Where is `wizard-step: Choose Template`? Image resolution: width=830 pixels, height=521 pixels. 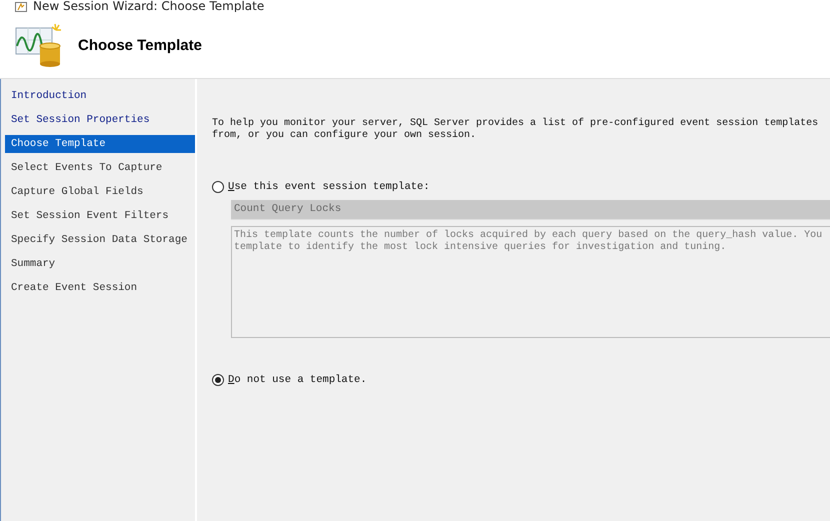
wizard-step: Choose Template is located at coordinates (100, 144).